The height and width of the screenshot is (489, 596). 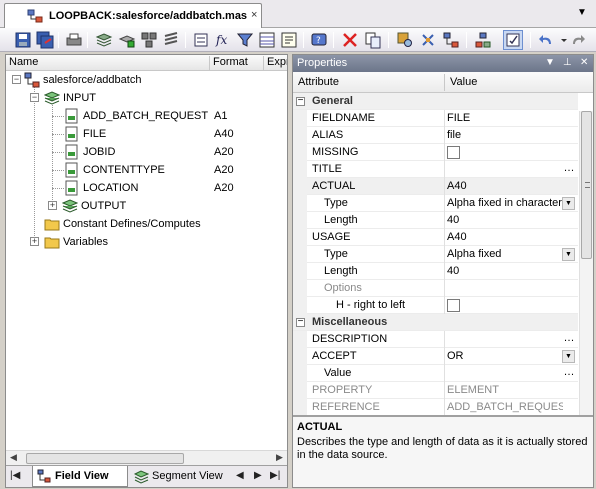 I want to click on fx-icon: fx, so click(x=223, y=40).